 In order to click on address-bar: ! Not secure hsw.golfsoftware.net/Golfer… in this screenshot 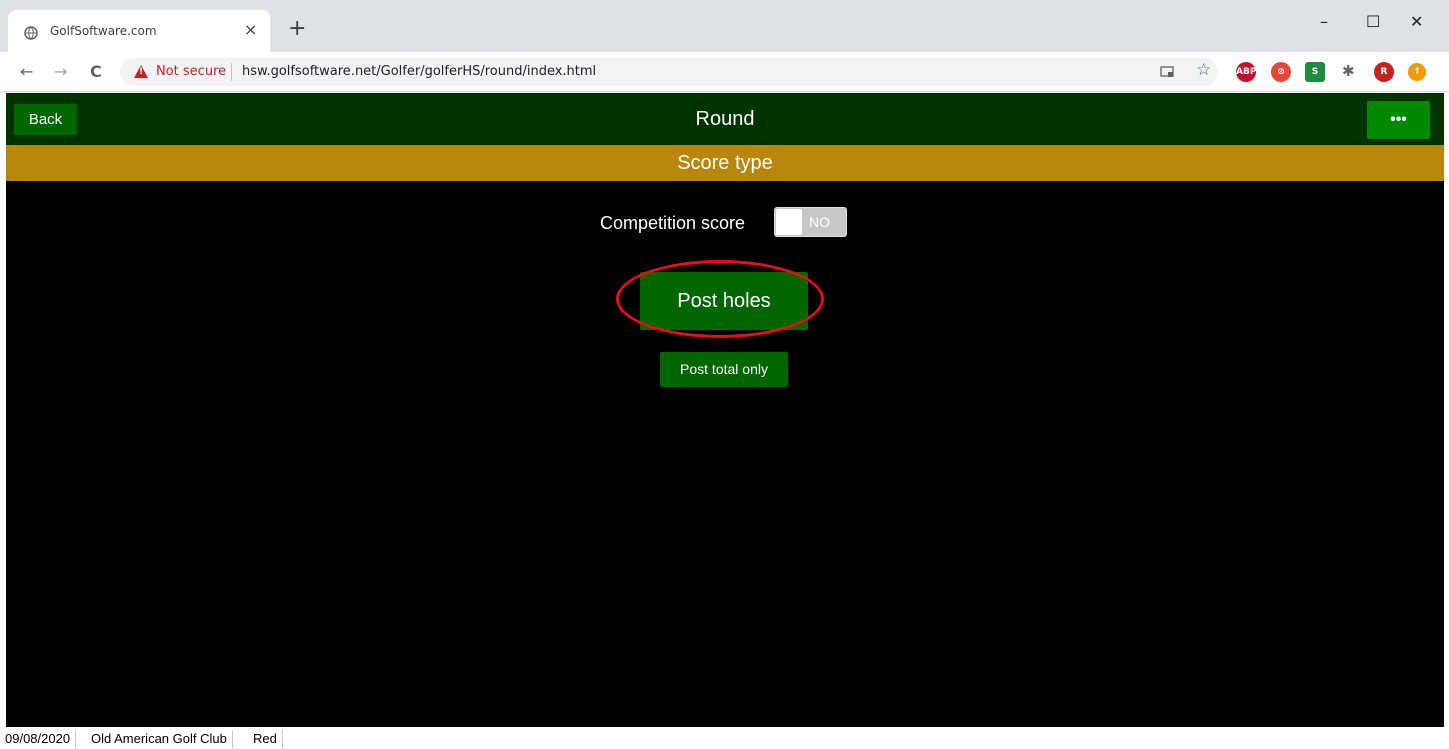, I will do `click(669, 72)`.